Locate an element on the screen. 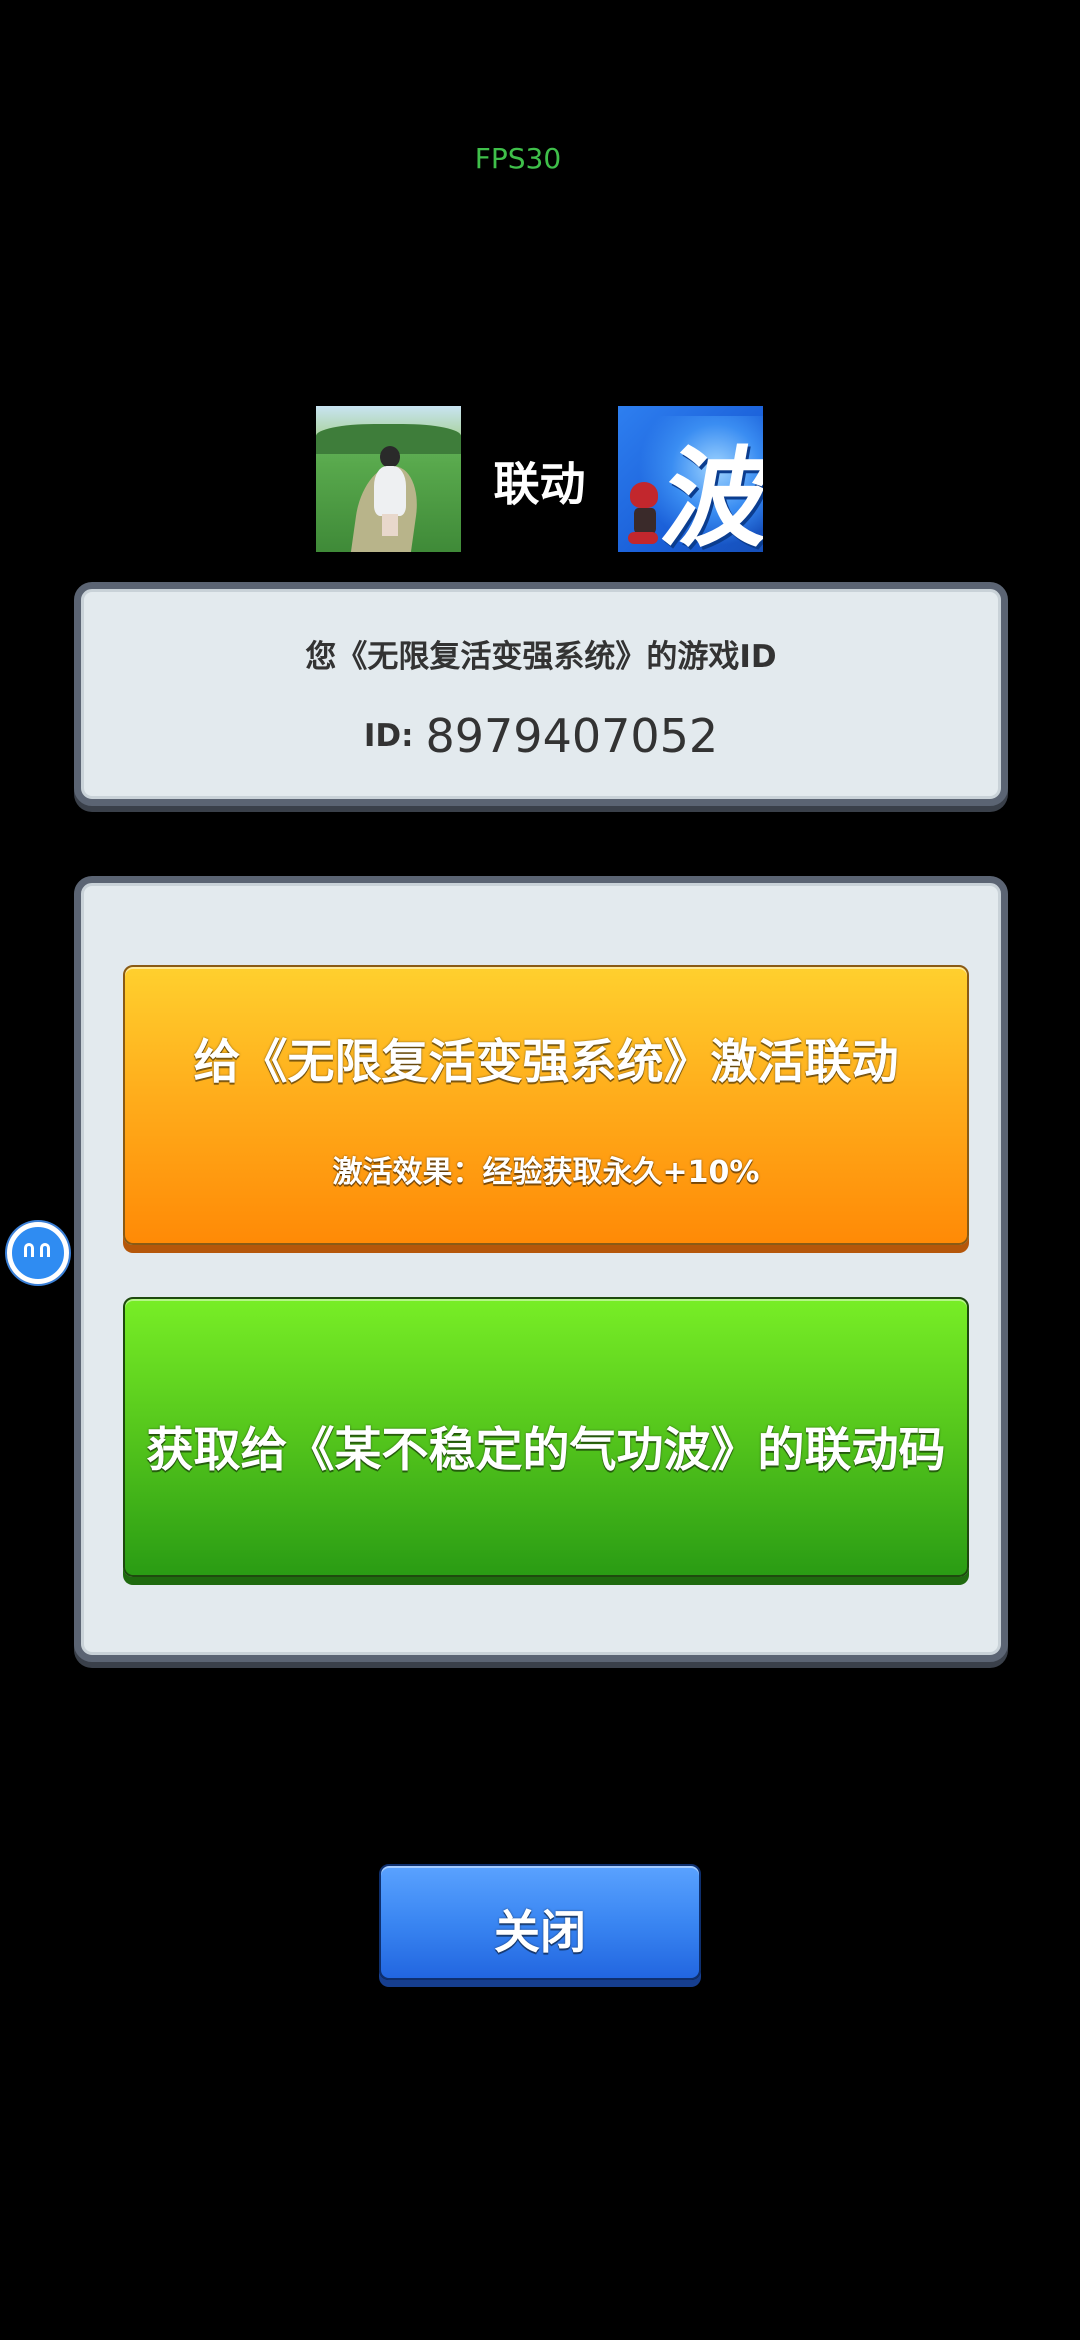 This screenshot has height=2340, width=1080. game-id-value: 8979407052 is located at coordinates (572, 736).